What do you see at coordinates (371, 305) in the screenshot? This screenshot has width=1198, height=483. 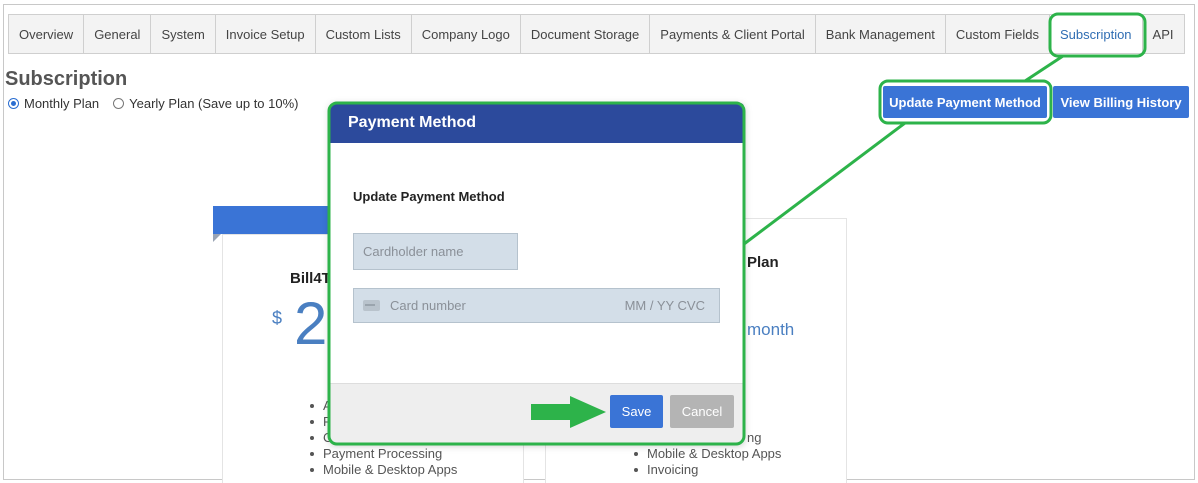 I see `credit-card-icon` at bounding box center [371, 305].